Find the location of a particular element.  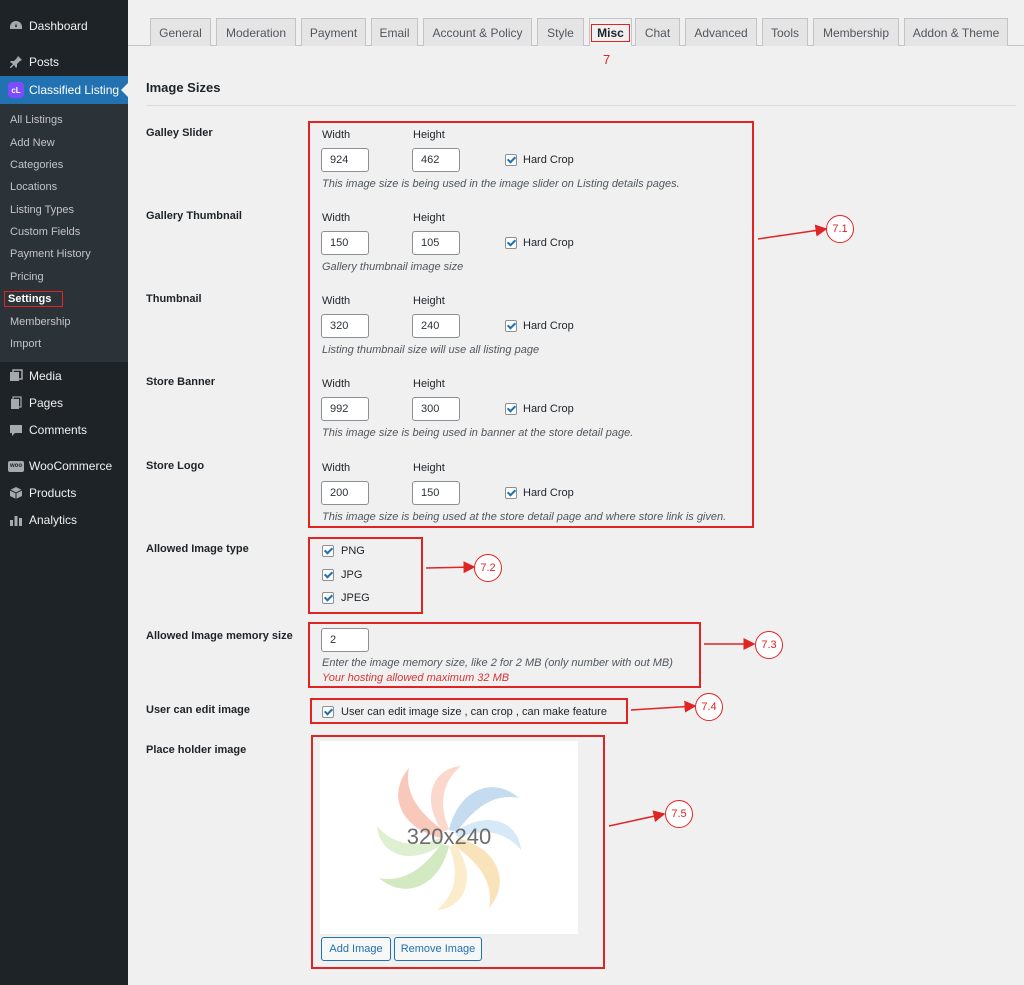

callout-7-2: 7.2 is located at coordinates (488, 568).